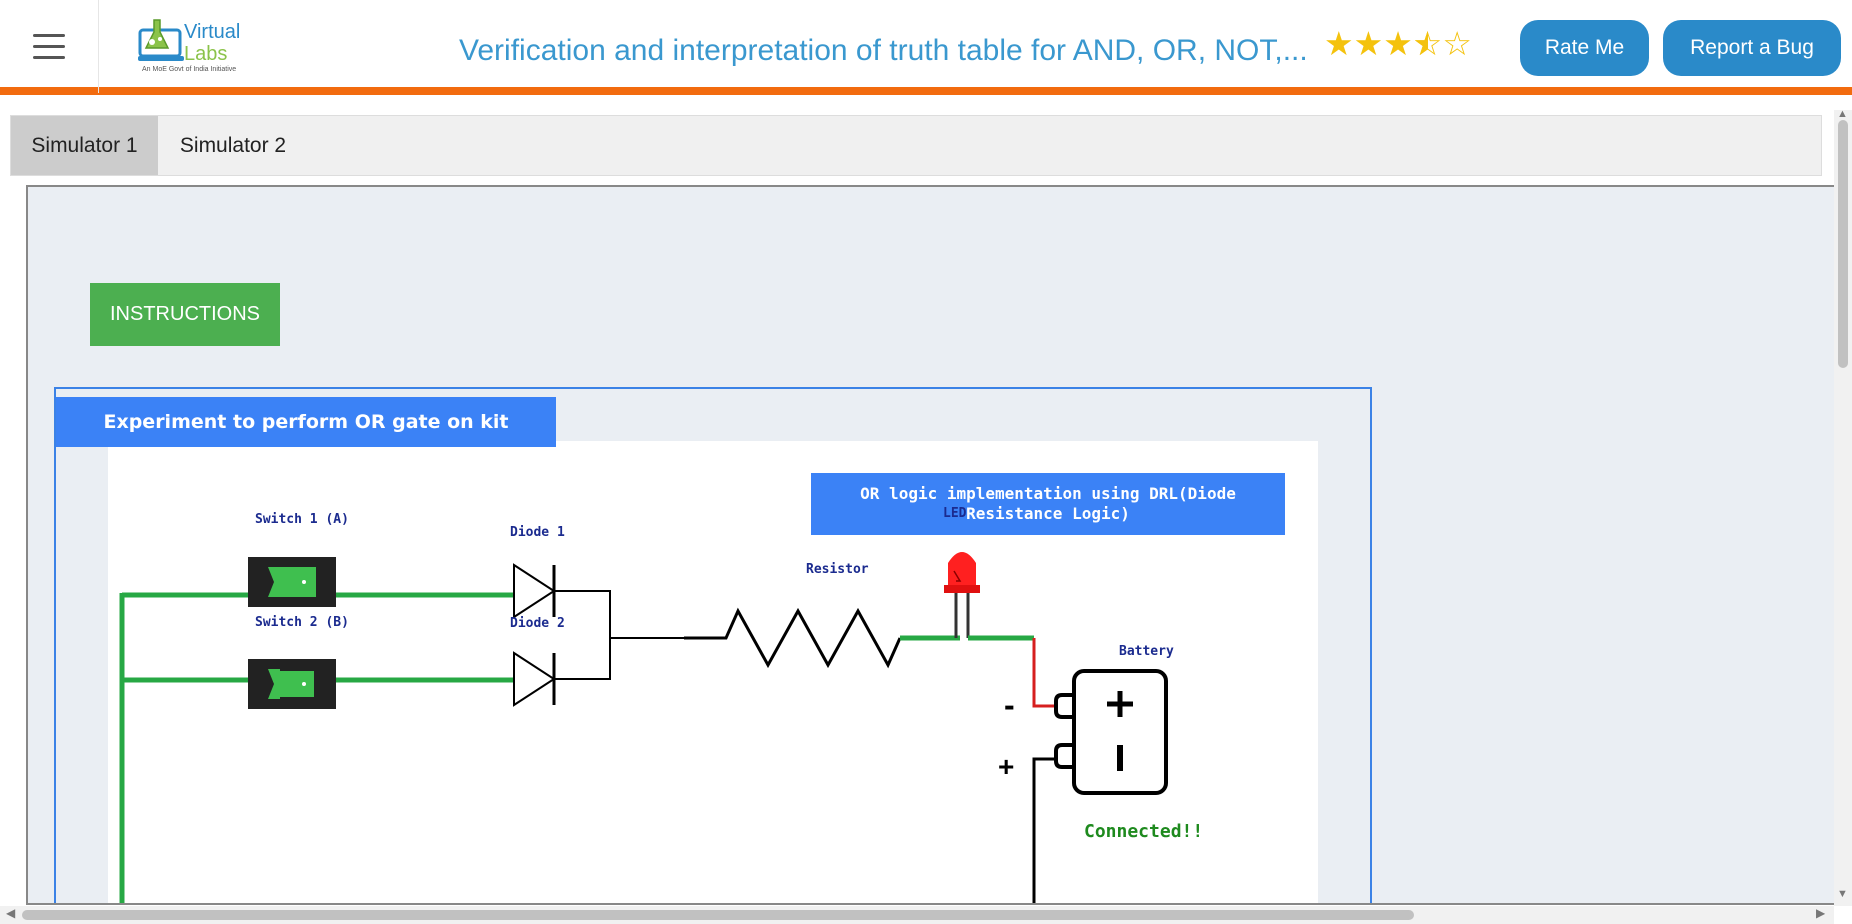 The width and height of the screenshot is (1852, 924). Describe the element at coordinates (916, 145) in the screenshot. I see `simulator-tab-bar: Simulator 1 Simulator 2` at that location.